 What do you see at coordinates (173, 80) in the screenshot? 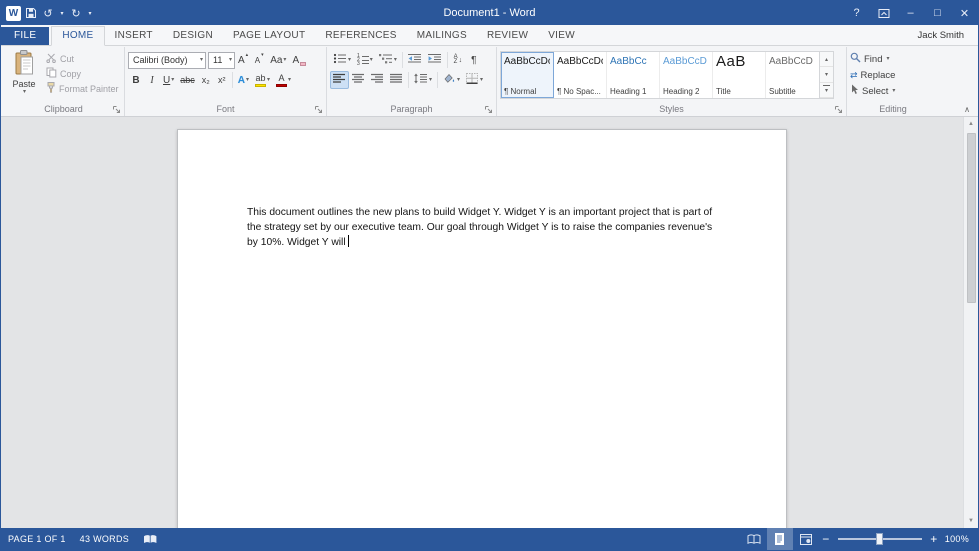
I see `underline-caret-icon: ▾` at bounding box center [173, 80].